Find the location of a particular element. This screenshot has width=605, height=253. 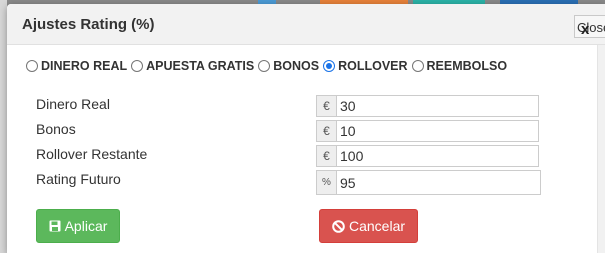

radio-option-reembolso: REEMBOLSO is located at coordinates (459, 66).